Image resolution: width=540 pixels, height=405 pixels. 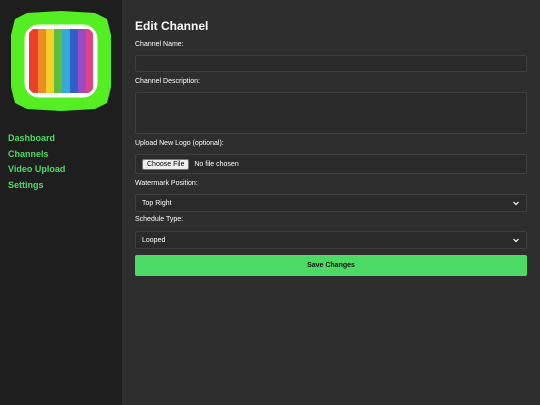 What do you see at coordinates (36, 170) in the screenshot?
I see `nav-item-video-upload: Video Upload` at bounding box center [36, 170].